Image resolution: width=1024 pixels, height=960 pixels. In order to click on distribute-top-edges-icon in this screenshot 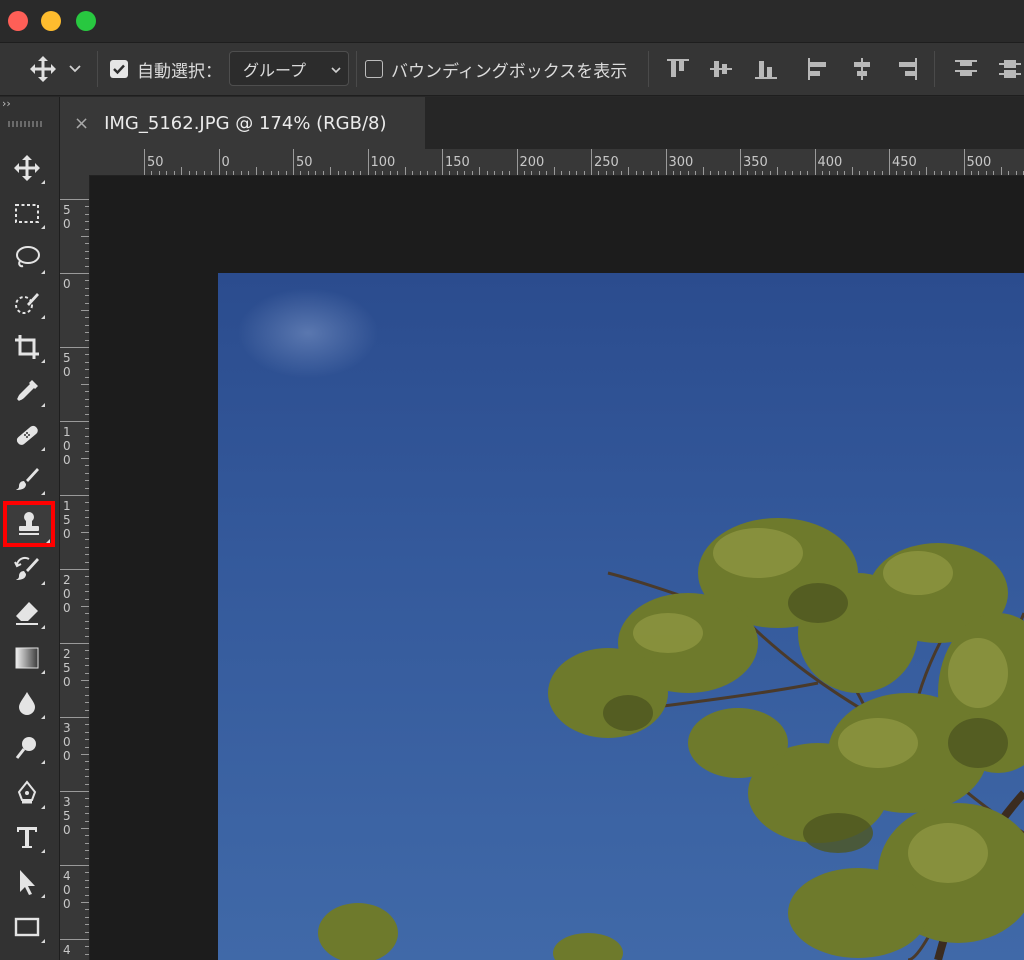, I will do `click(966, 69)`.